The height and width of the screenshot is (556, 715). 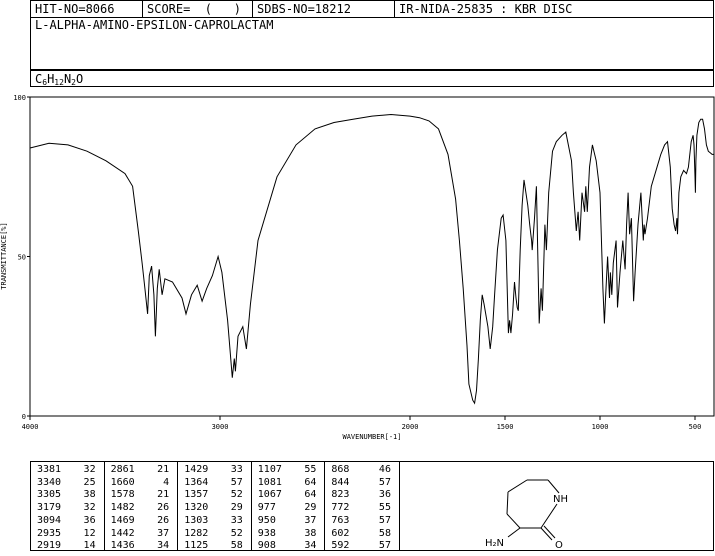 I want to click on peak-transmittance: 29, so click(x=236, y=508).